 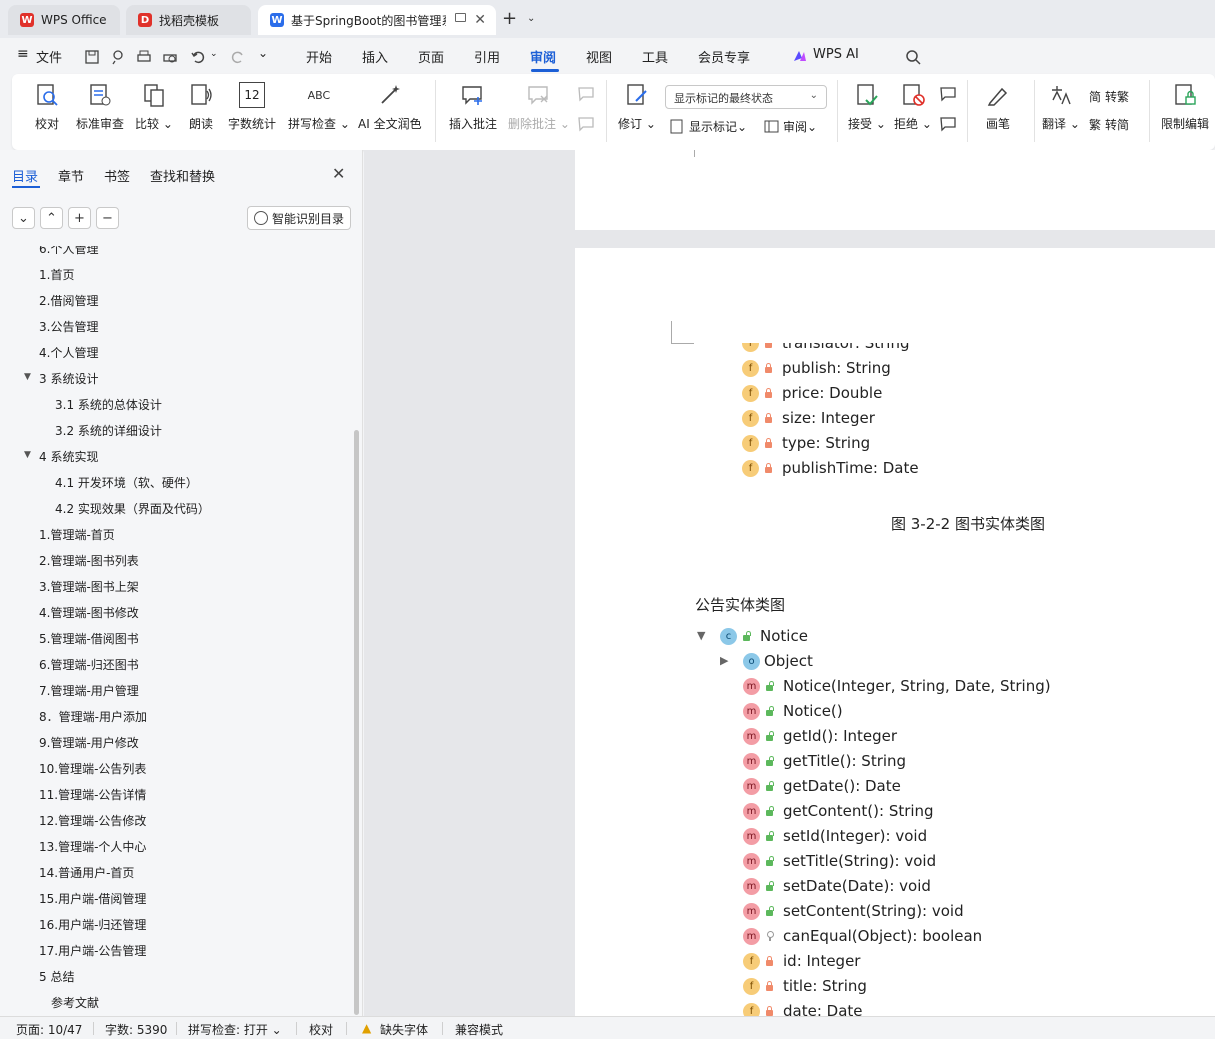 What do you see at coordinates (356, 722) in the screenshot?
I see `toc-scrollbar` at bounding box center [356, 722].